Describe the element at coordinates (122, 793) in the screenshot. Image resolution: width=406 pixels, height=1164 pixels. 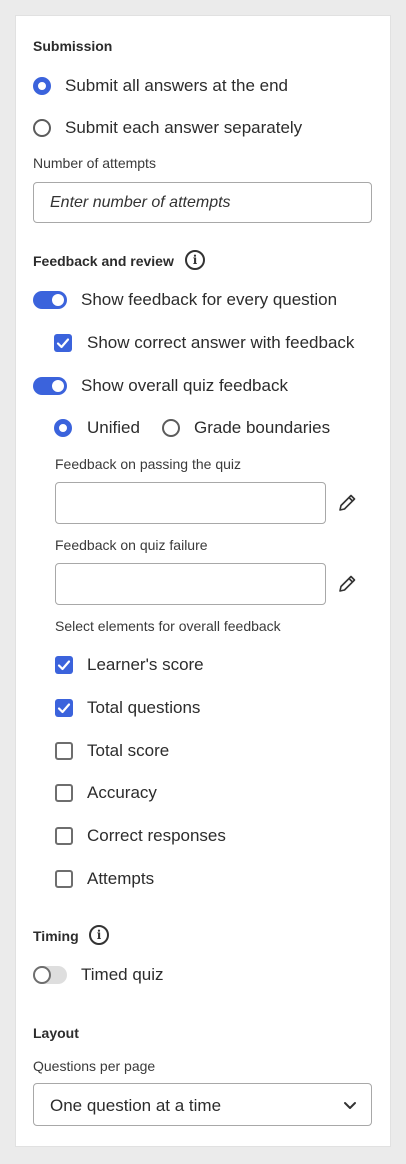
I see `accuracy-label: Accuracy` at that location.